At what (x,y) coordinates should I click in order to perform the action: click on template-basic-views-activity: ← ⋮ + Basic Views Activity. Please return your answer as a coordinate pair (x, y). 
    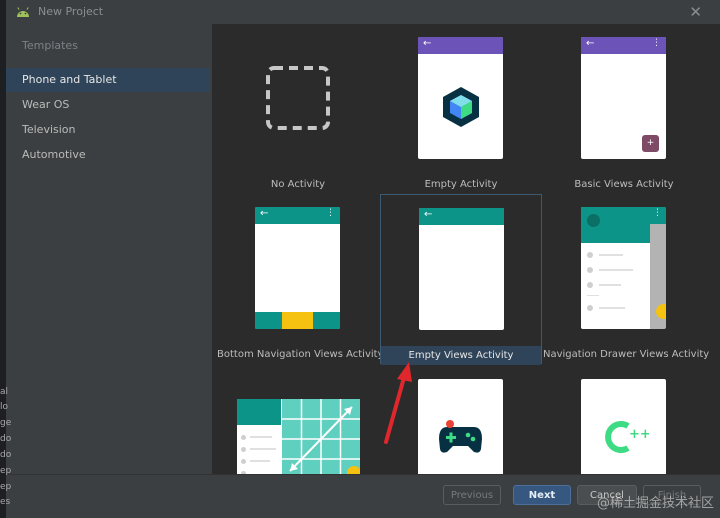
    Looking at the image, I should click on (624, 109).